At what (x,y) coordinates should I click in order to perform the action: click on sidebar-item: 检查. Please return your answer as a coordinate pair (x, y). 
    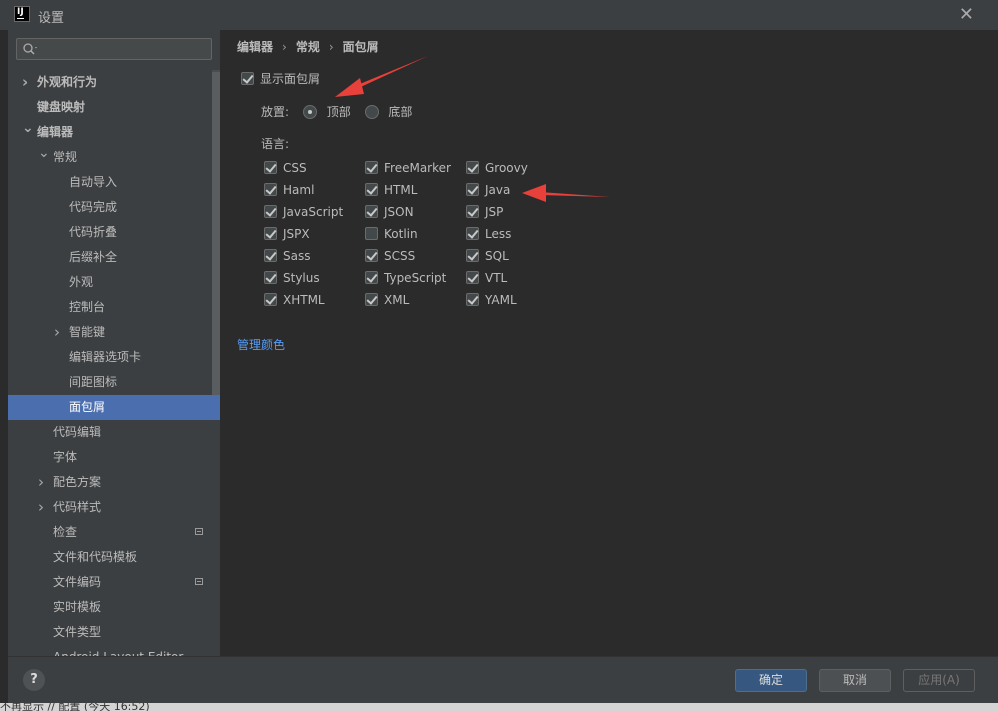
    Looking at the image, I should click on (109, 532).